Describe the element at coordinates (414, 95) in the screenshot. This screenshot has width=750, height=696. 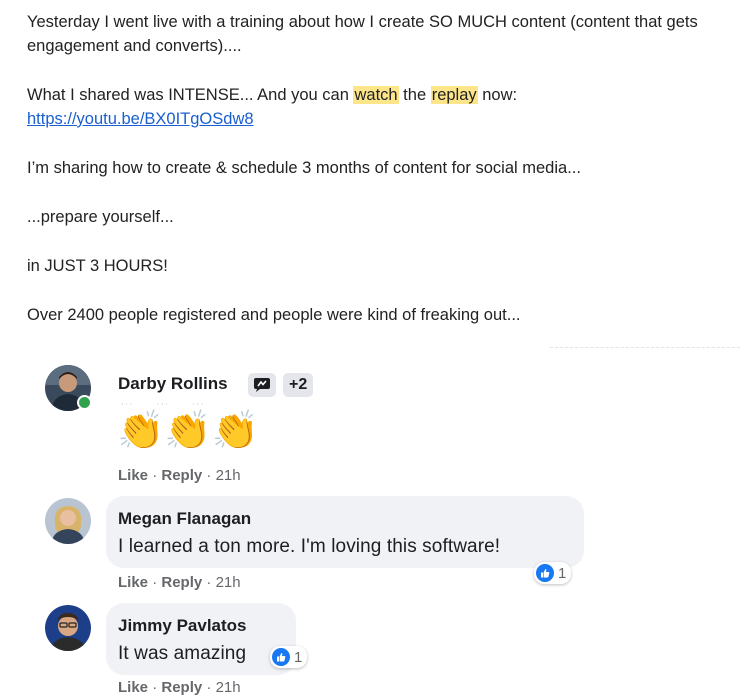
I see `replay-text-mid: the` at that location.